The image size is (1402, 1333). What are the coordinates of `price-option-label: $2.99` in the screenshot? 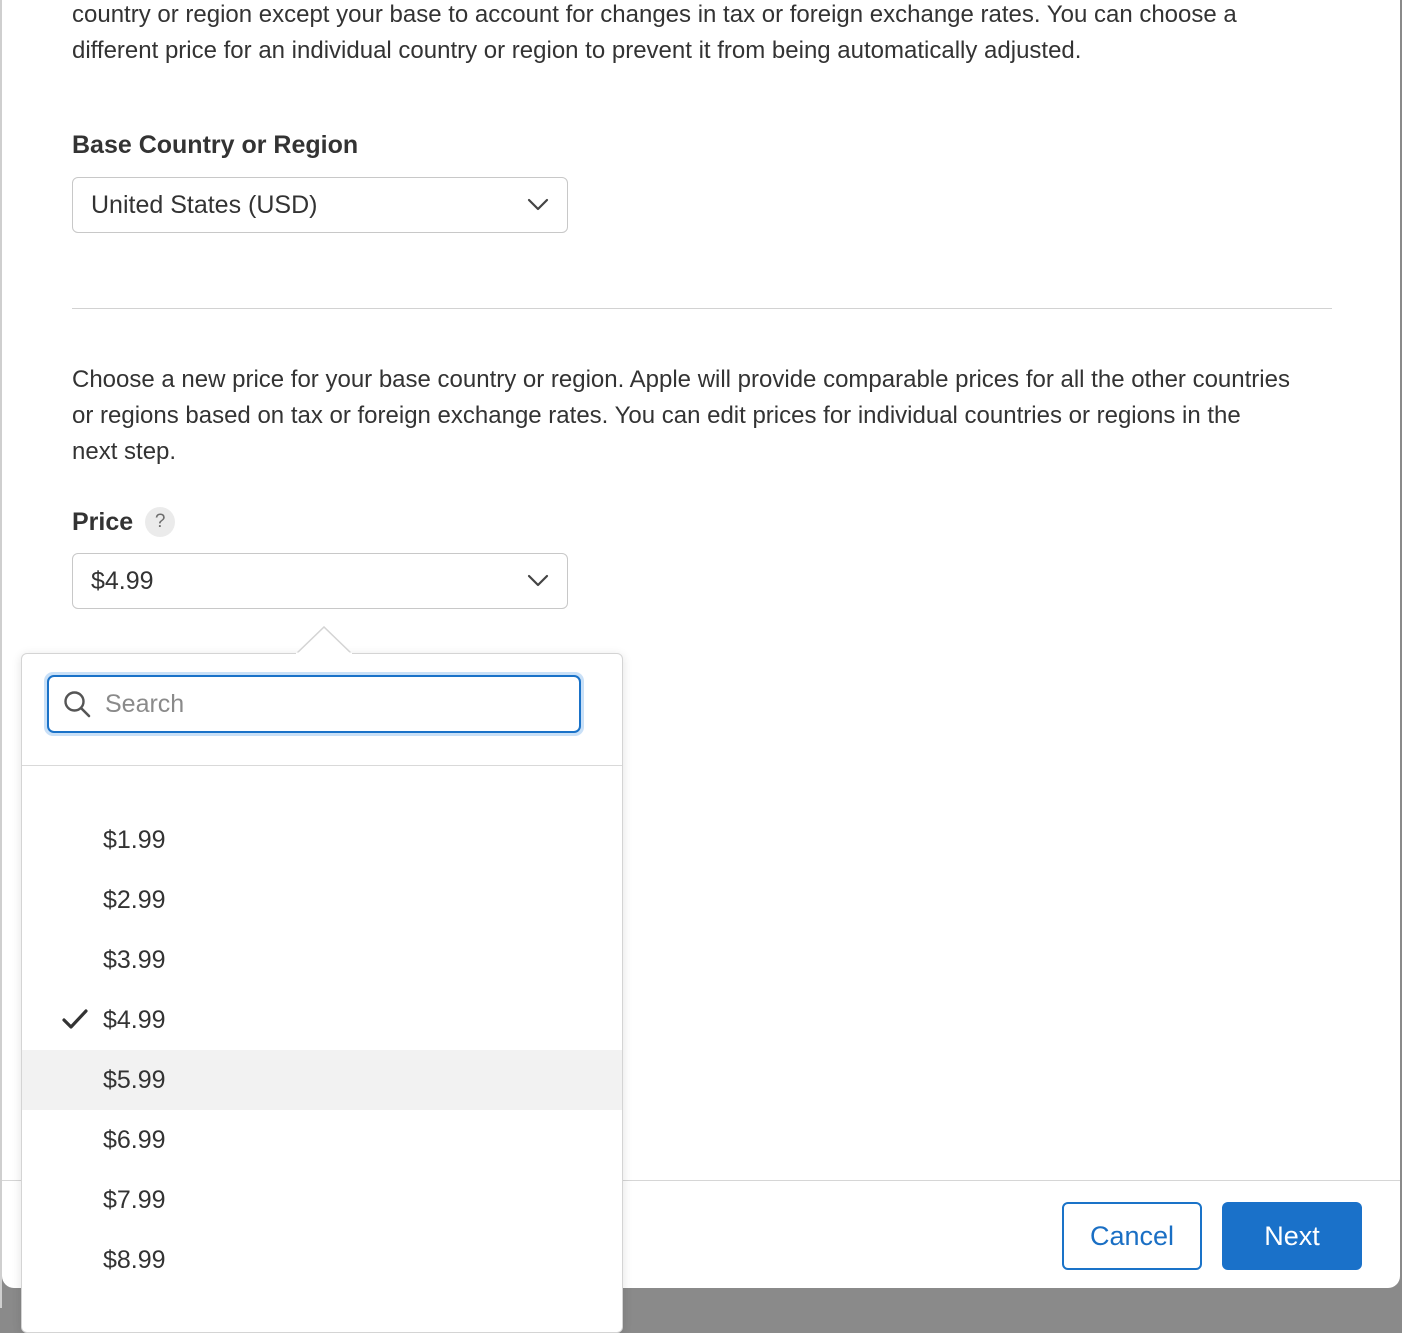 It's located at (134, 899).